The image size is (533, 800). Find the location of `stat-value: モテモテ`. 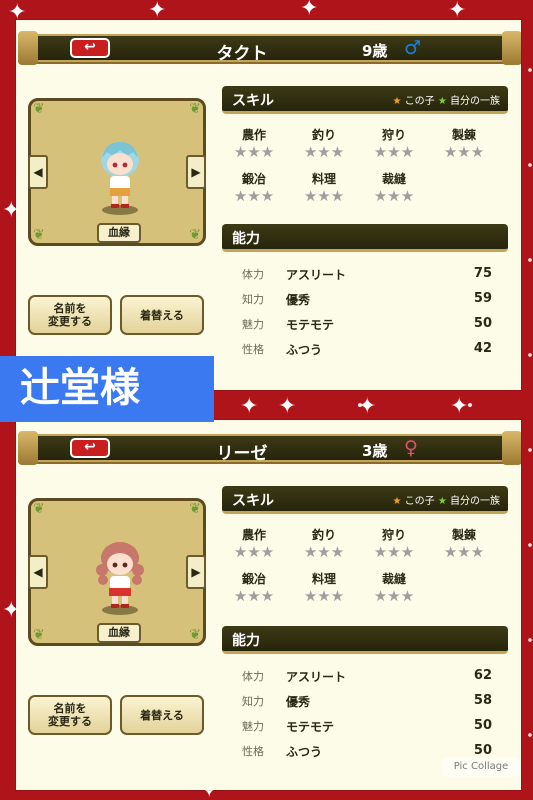

stat-value: モテモテ is located at coordinates (310, 727).